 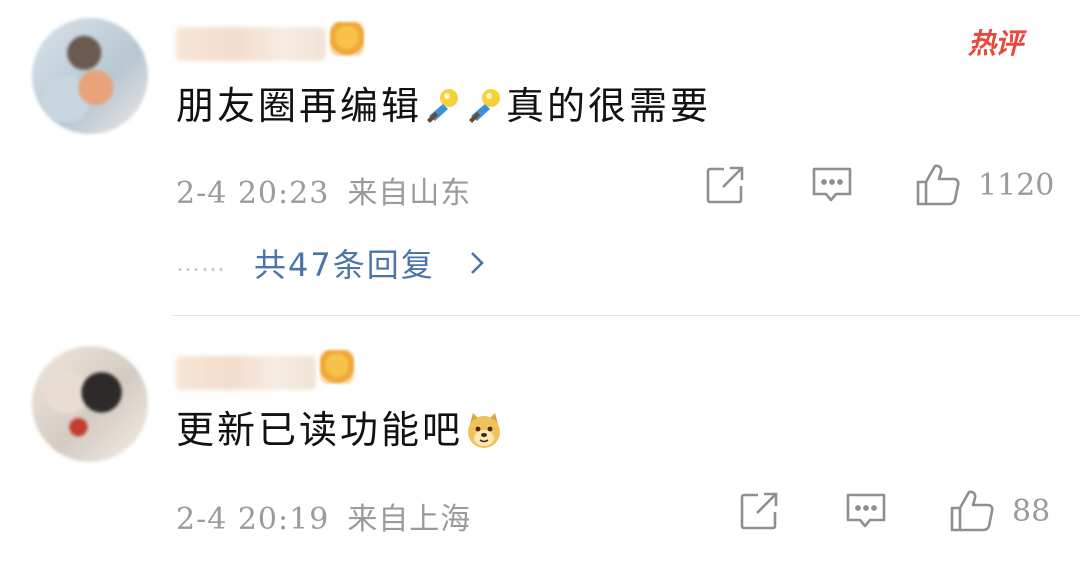 I want to click on share-icon, so click(x=759, y=511).